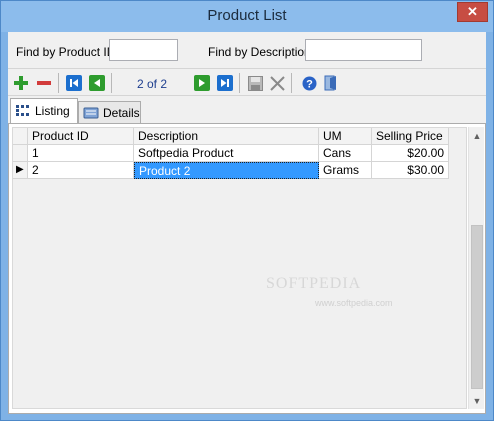  Describe the element at coordinates (477, 400) in the screenshot. I see `scroll-down-icon: ▼` at that location.